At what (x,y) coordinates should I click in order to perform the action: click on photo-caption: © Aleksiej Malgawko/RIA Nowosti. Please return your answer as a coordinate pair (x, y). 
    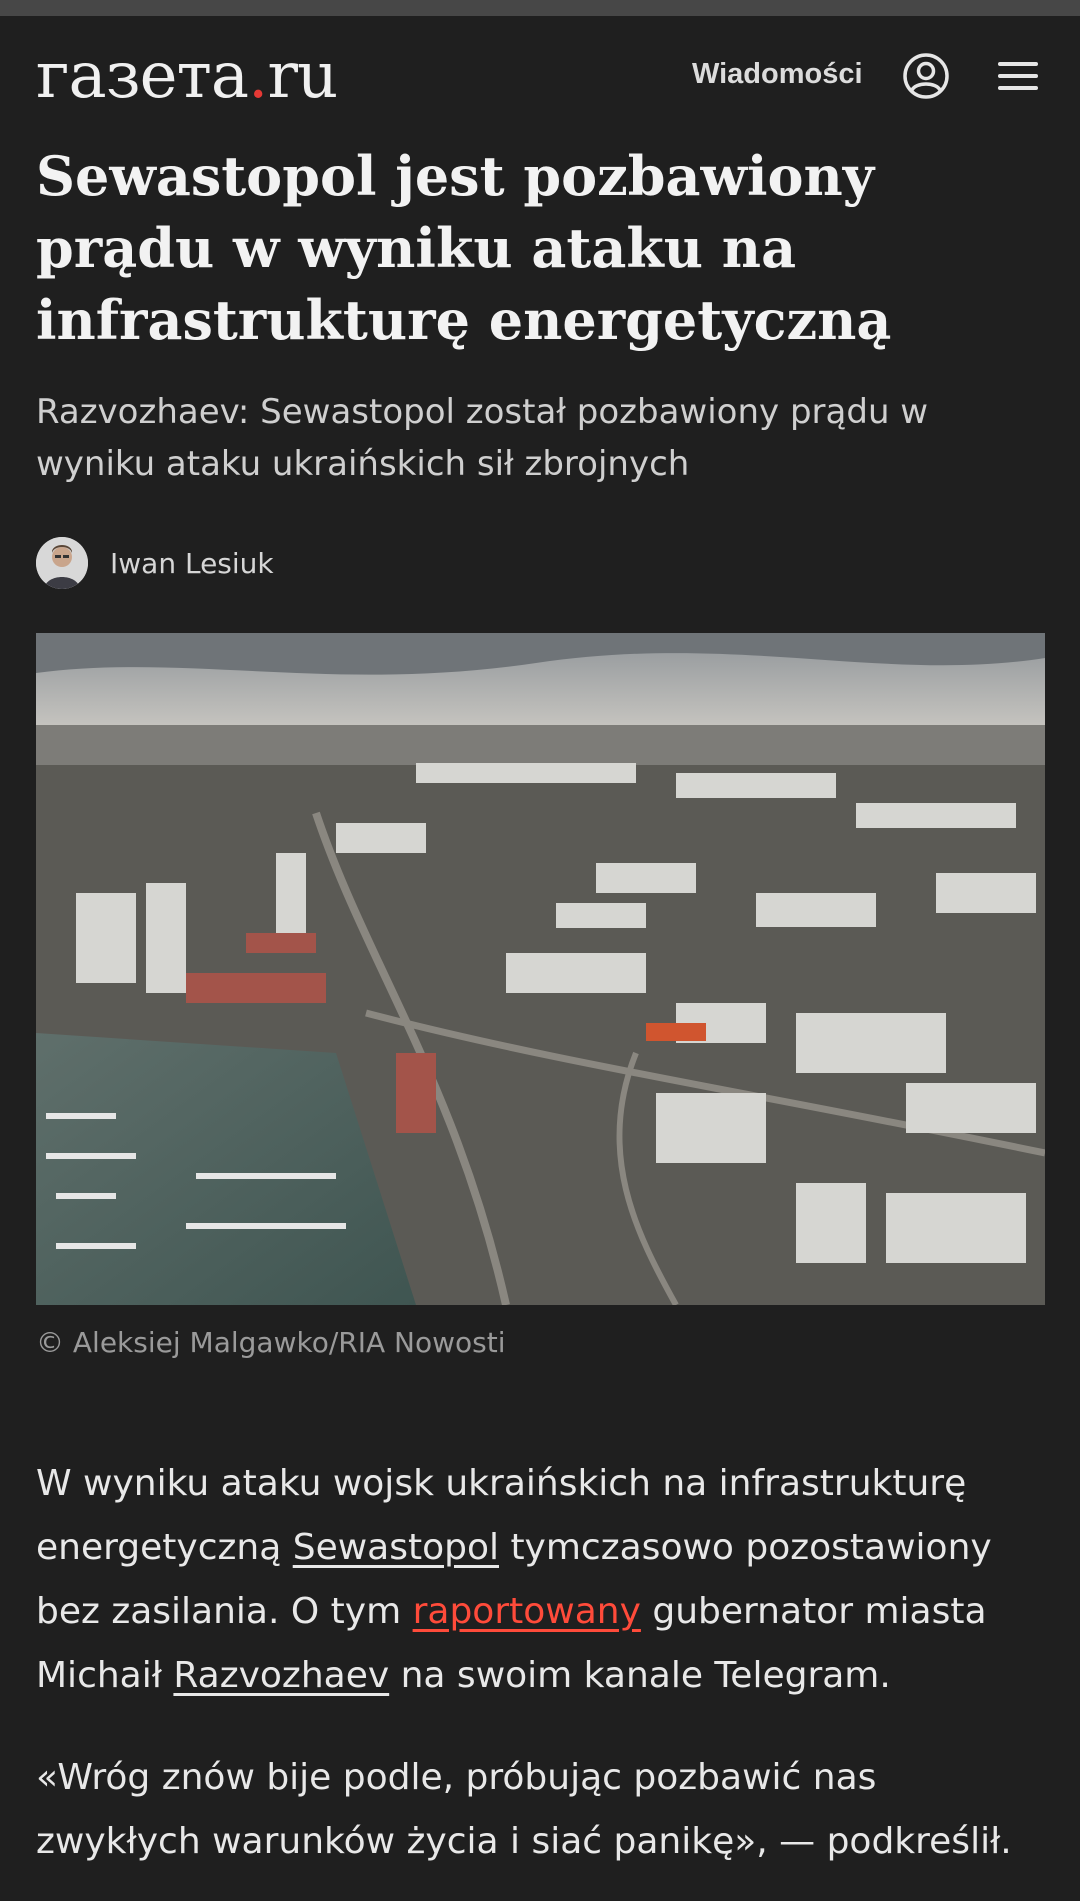
    Looking at the image, I should click on (271, 1342).